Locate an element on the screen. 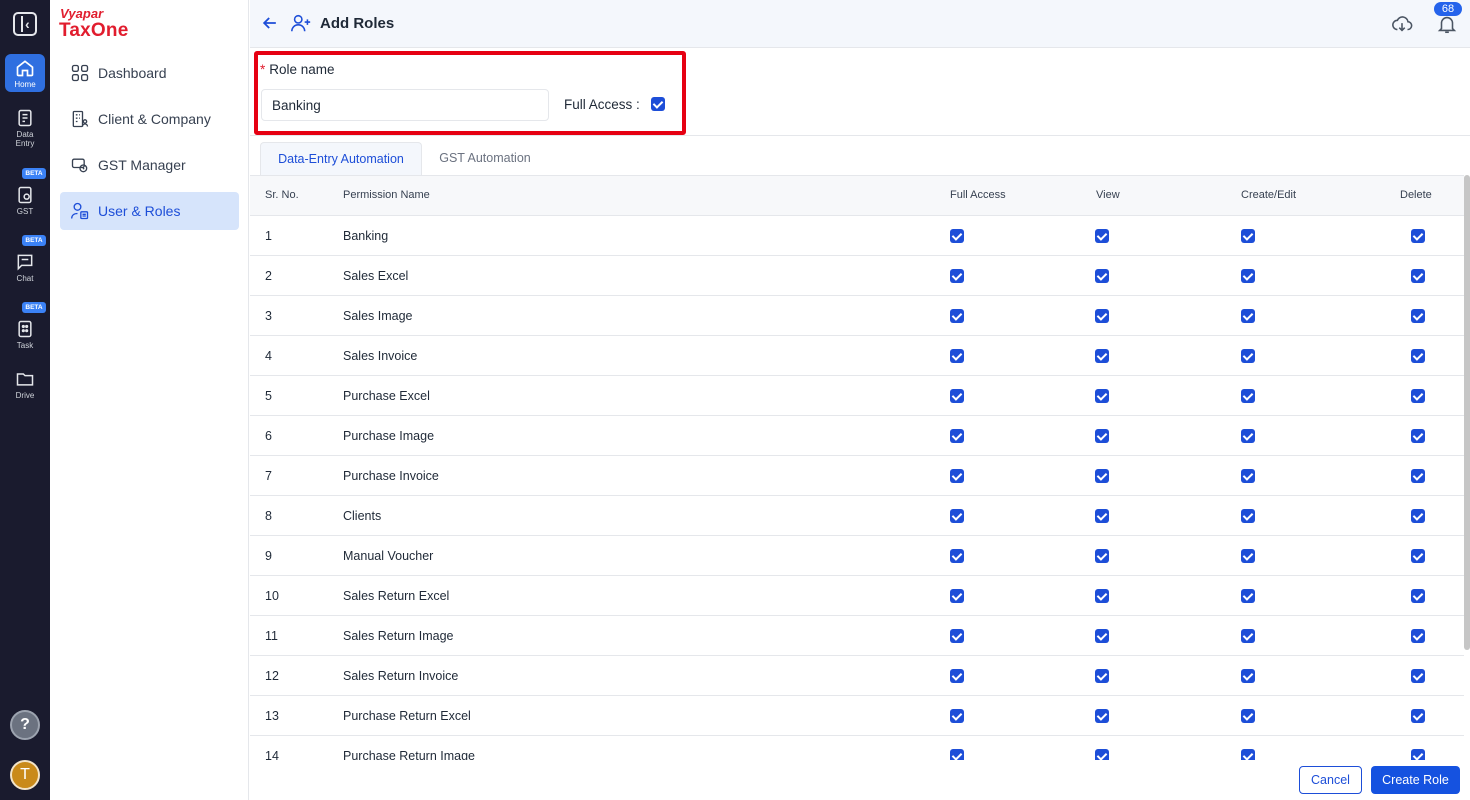 The image size is (1470, 800). sidebar-item-dashboard: Dashboard is located at coordinates (149, 73).